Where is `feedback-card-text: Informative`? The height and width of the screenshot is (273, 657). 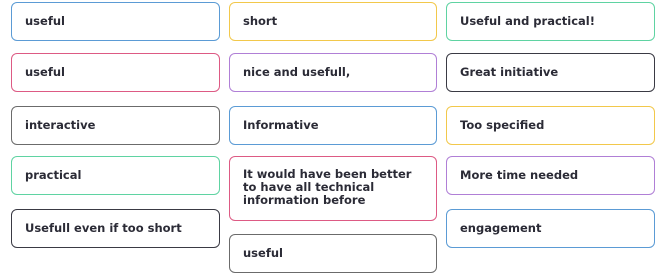 feedback-card-text: Informative is located at coordinates (281, 125).